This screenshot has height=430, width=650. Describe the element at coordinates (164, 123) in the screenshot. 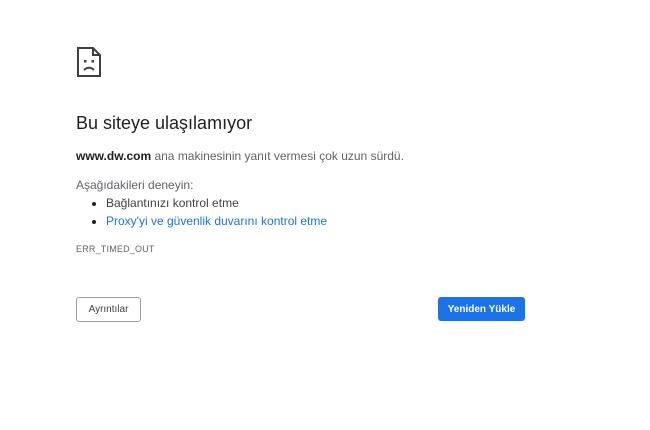

I see `page-title: Bu siteye ulaşılamıyor` at that location.